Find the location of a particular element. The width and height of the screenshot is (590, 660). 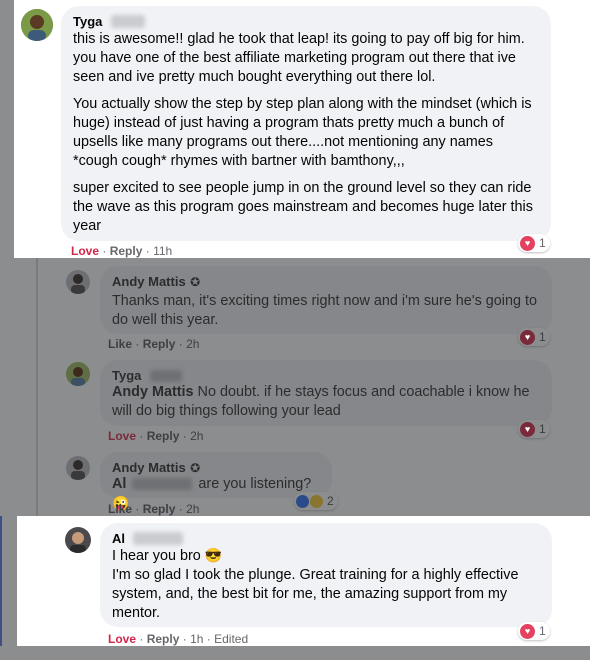

mention-link: Al is located at coordinates (119, 484).